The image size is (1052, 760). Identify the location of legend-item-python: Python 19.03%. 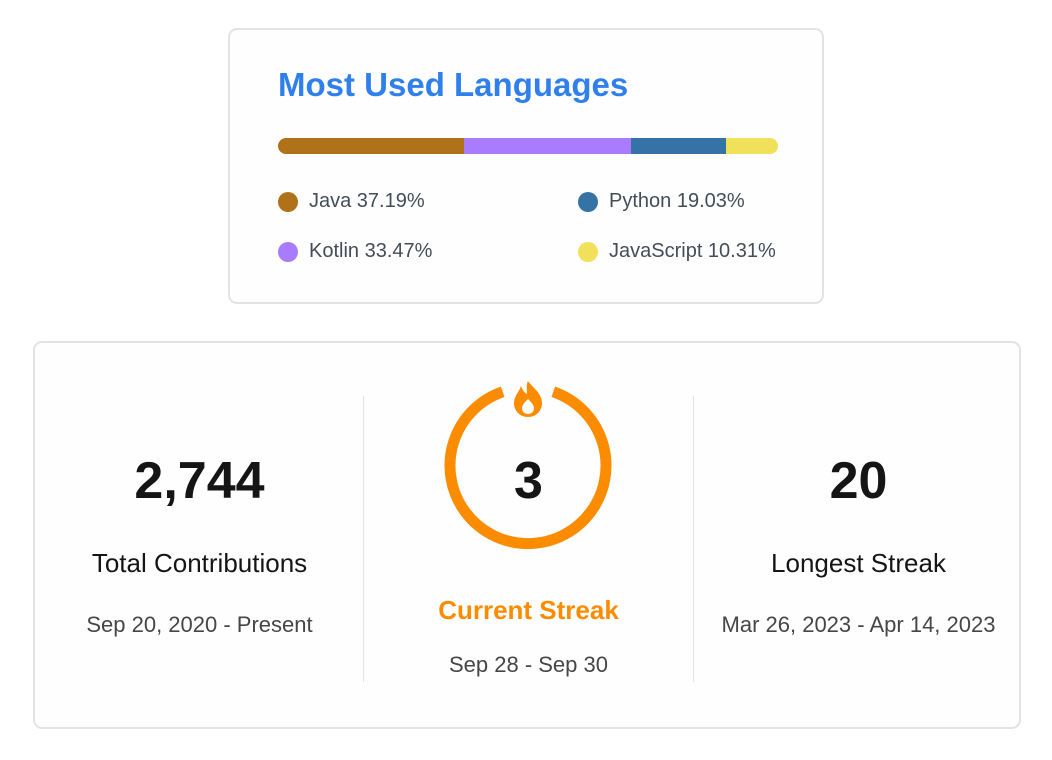
(661, 201).